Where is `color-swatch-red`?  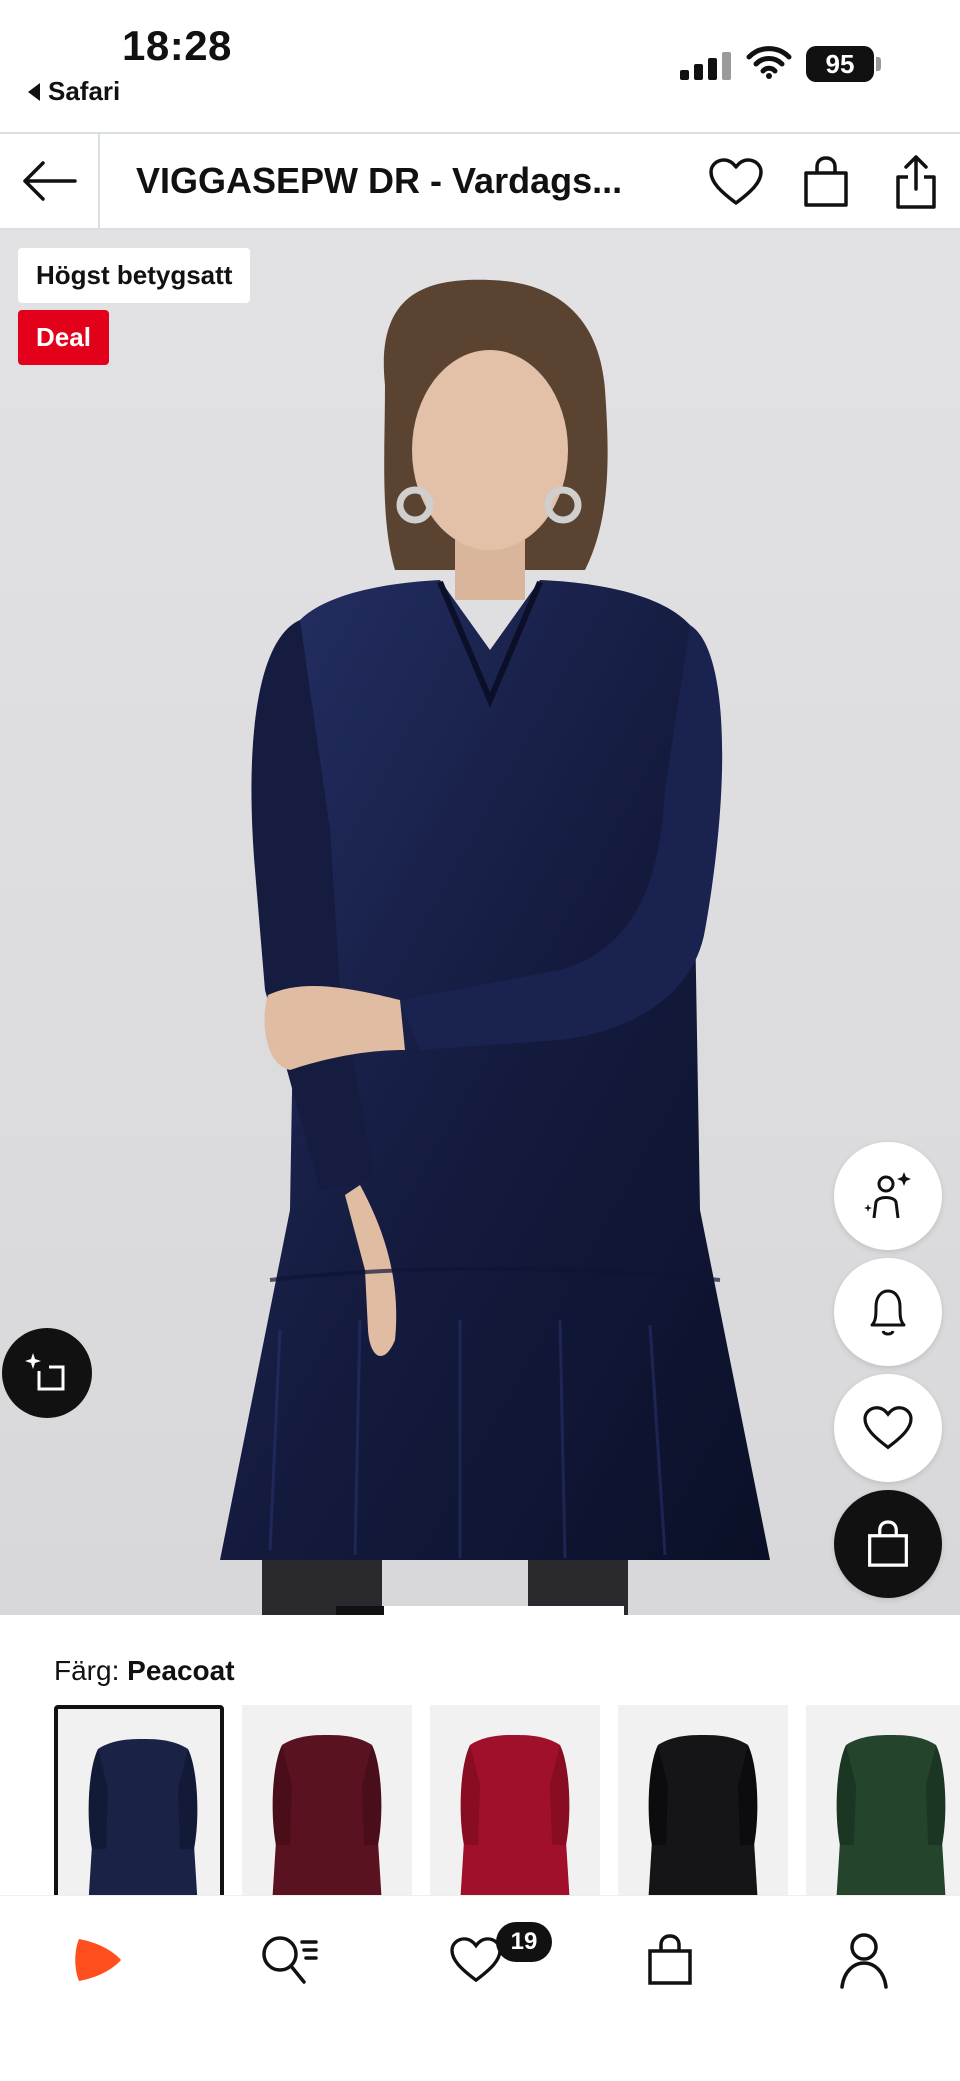
color-swatch-red is located at coordinates (515, 1800).